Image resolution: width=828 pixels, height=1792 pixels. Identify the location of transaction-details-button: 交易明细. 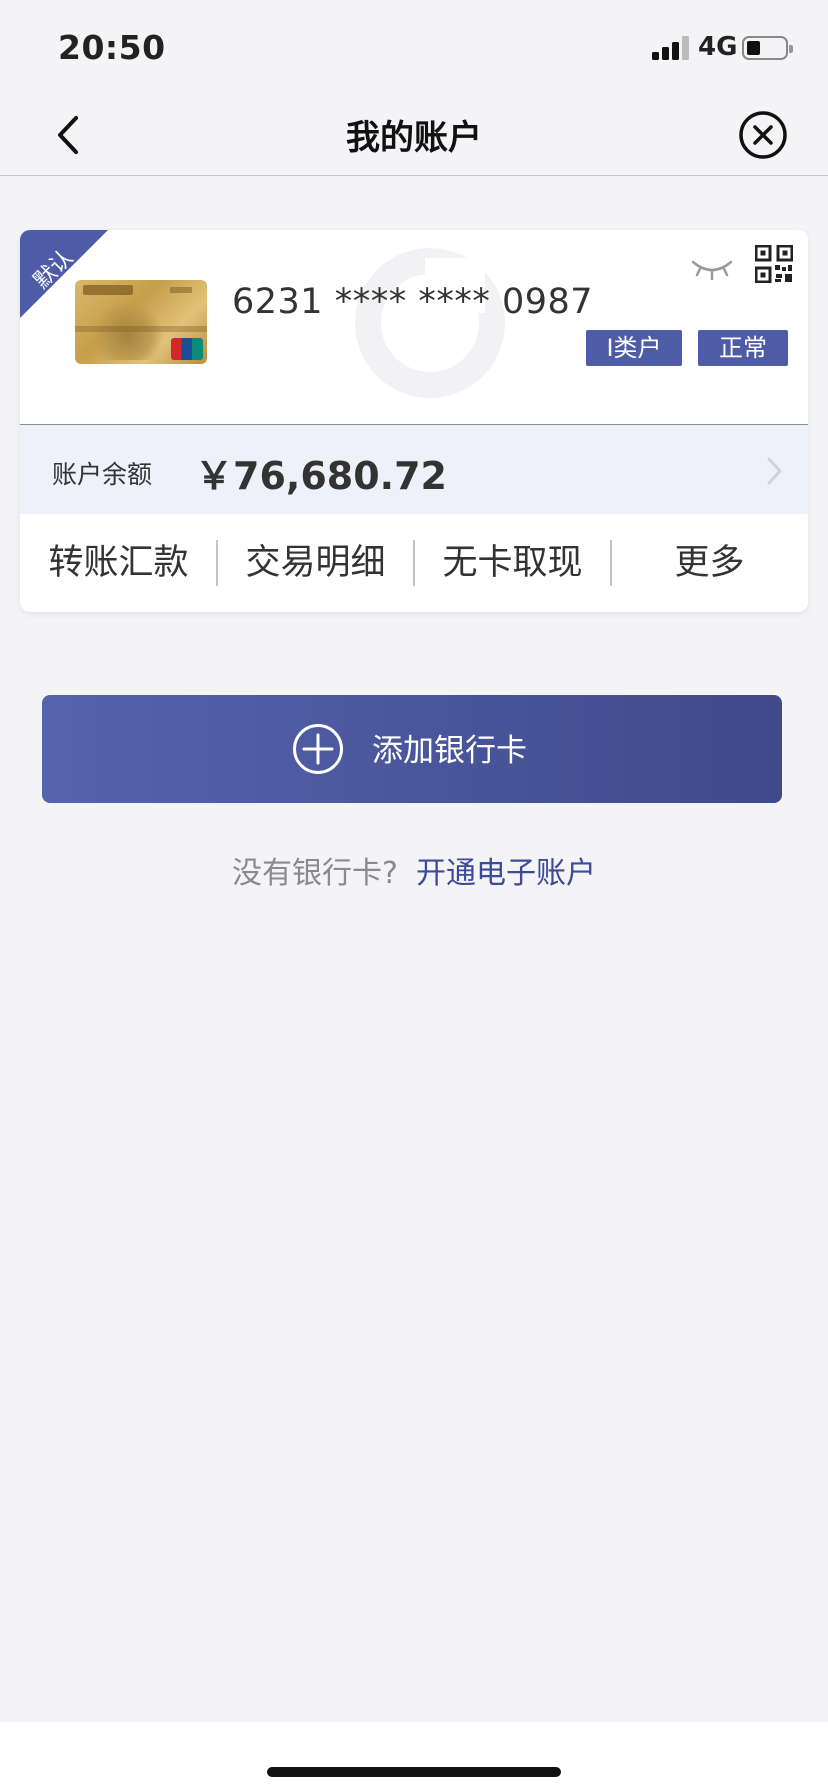
(315, 563).